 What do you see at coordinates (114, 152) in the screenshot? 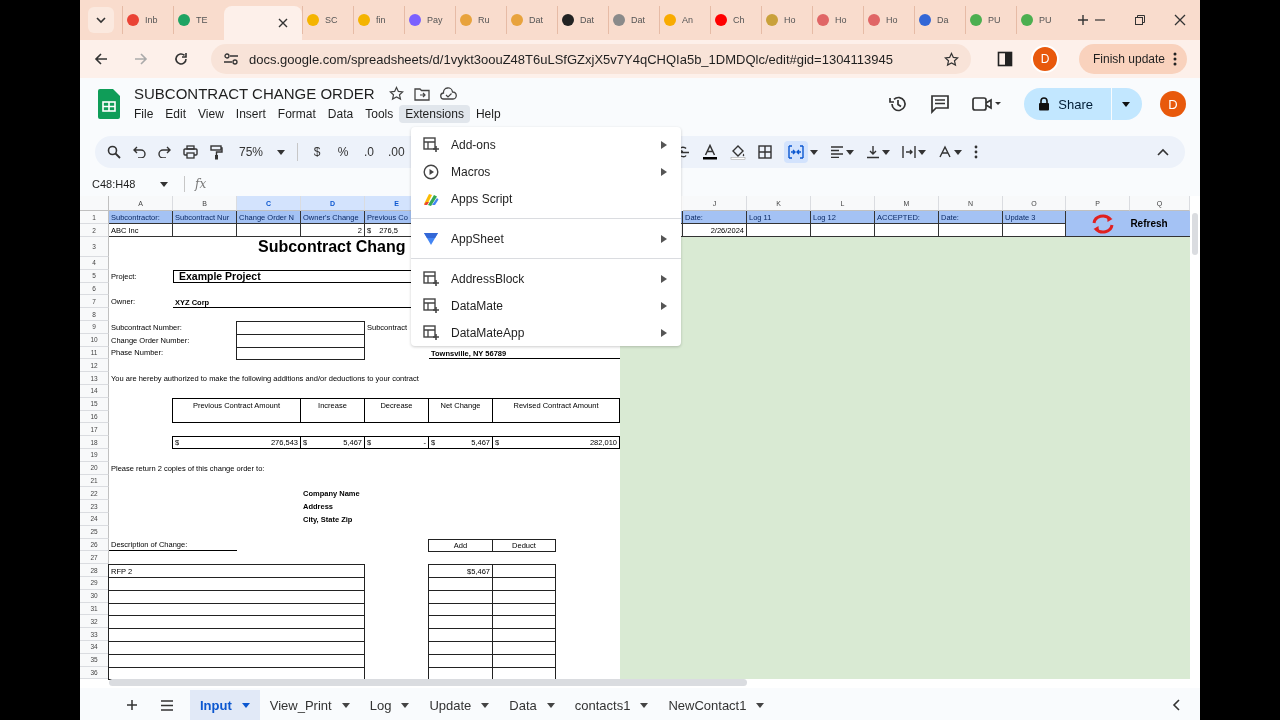
I see `search-icon` at bounding box center [114, 152].